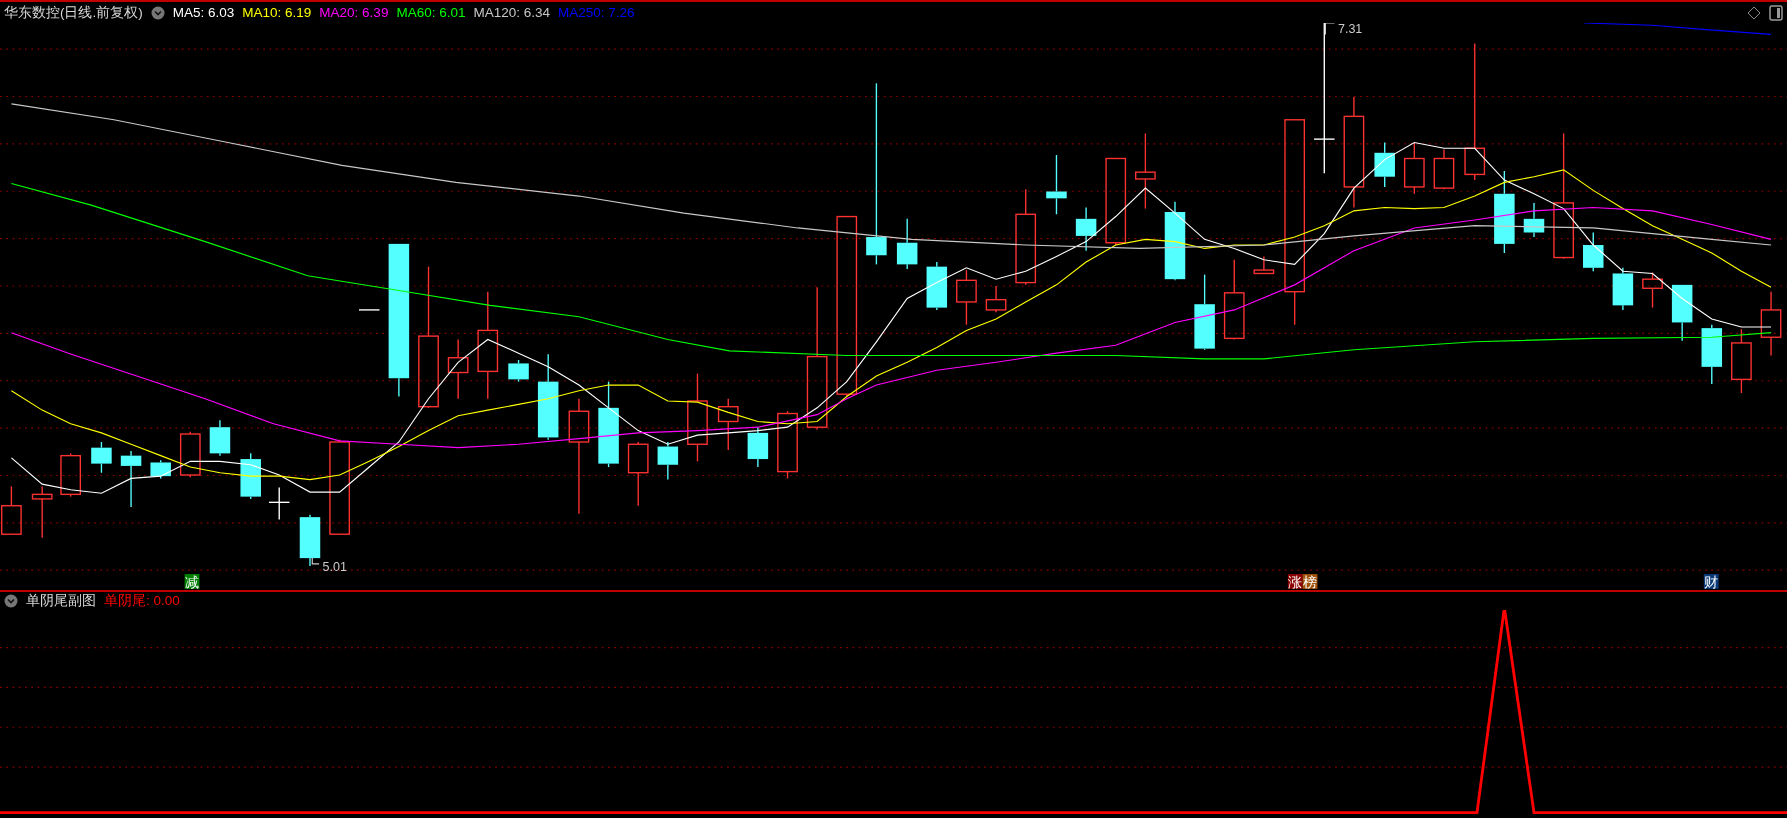  Describe the element at coordinates (277, 12) in the screenshot. I see `indicator-value: MA10: 6.19` at that location.